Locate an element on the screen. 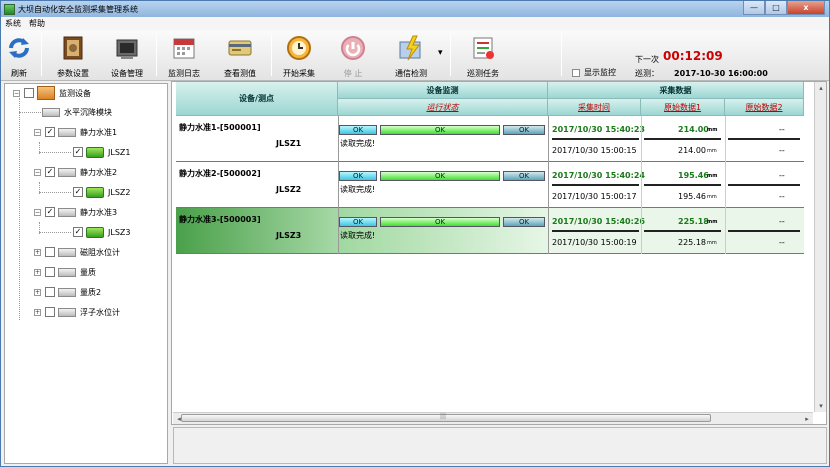 The width and height of the screenshot is (830, 467). tree-root: − 监测设备 is located at coordinates (52, 93).